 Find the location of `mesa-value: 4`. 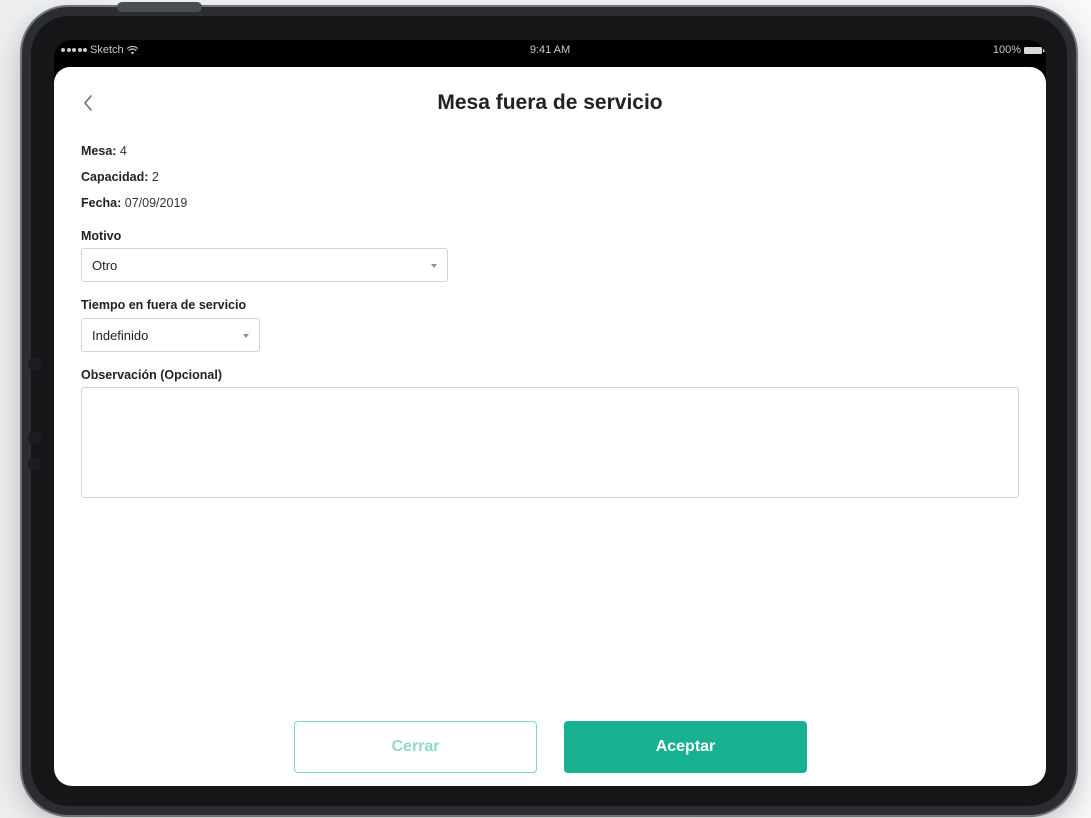

mesa-value: 4 is located at coordinates (123, 151).